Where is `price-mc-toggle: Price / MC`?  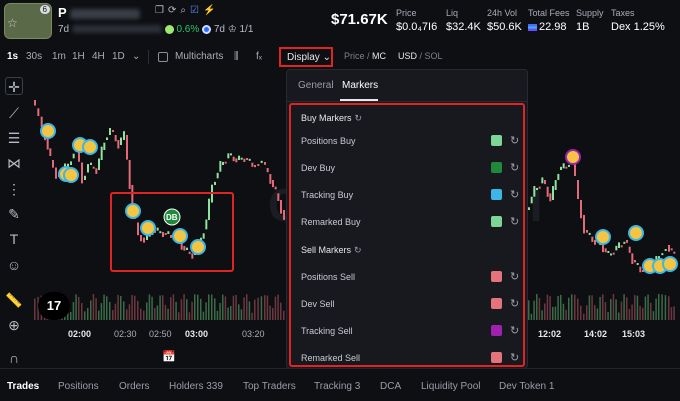
price-mc-toggle: Price / MC is located at coordinates (365, 56).